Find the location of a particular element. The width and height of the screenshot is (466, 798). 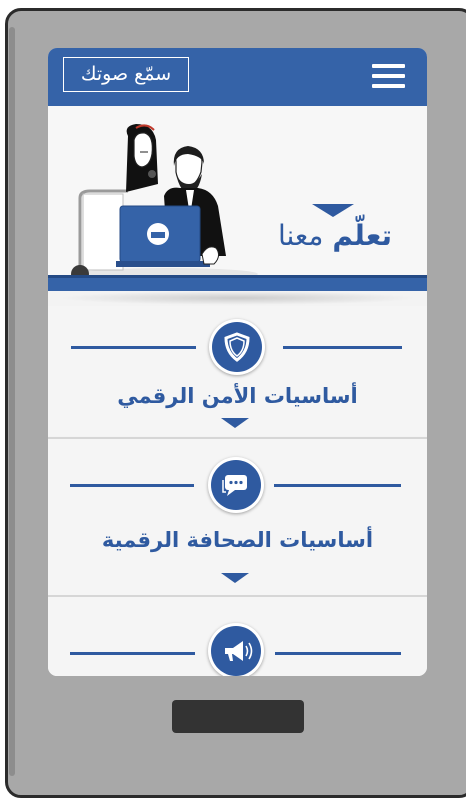

shield-icon is located at coordinates (237, 347).